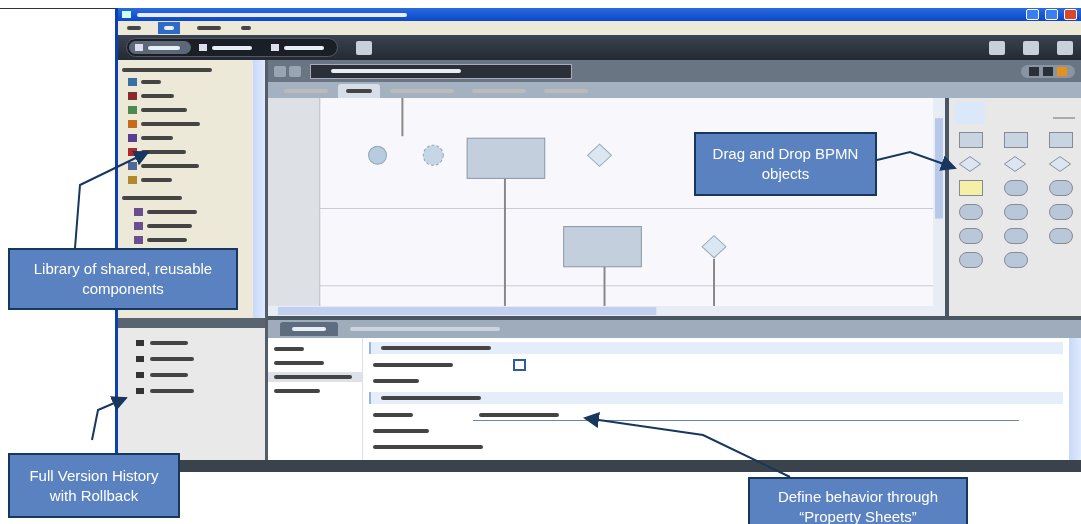  What do you see at coordinates (1048, 71) in the screenshot?
I see `run-controls` at bounding box center [1048, 71].